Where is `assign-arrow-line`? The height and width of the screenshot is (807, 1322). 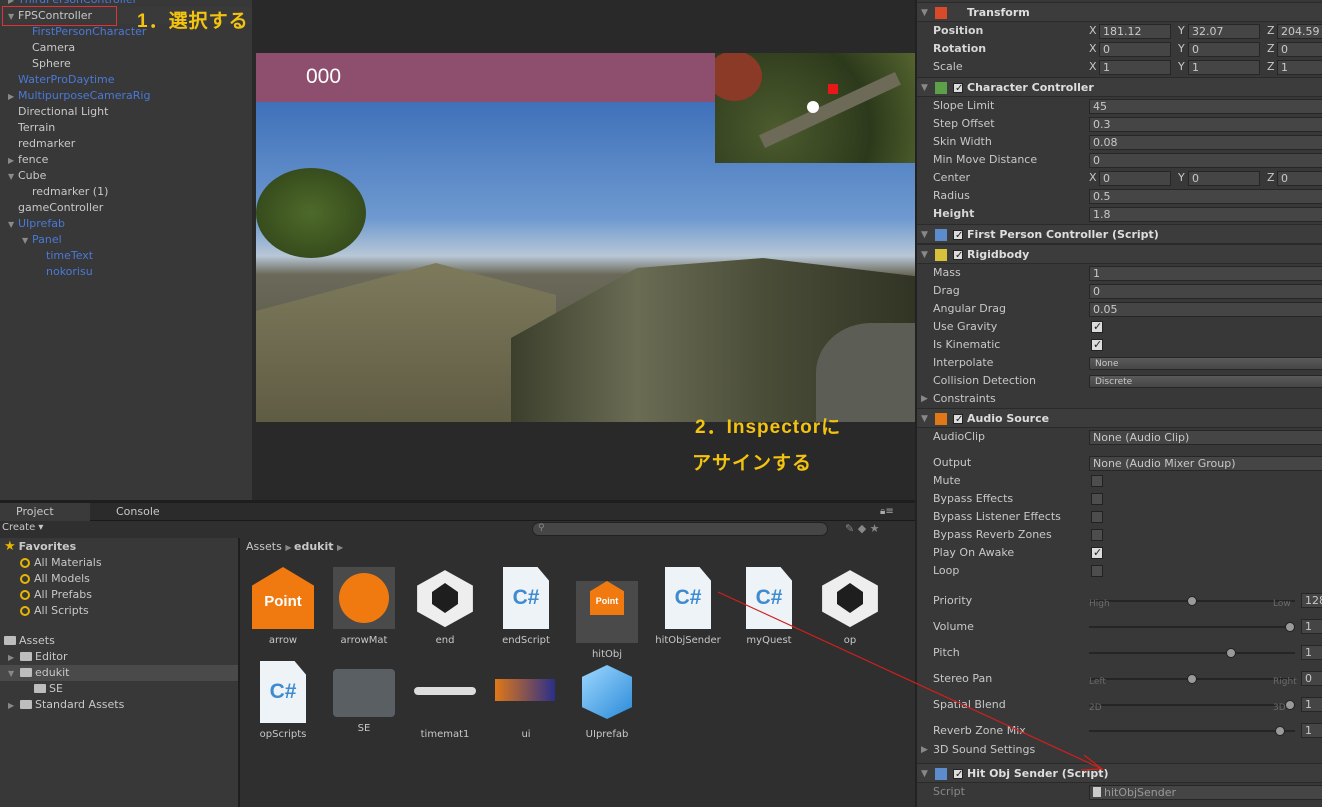 assign-arrow-line is located at coordinates (909, 680).